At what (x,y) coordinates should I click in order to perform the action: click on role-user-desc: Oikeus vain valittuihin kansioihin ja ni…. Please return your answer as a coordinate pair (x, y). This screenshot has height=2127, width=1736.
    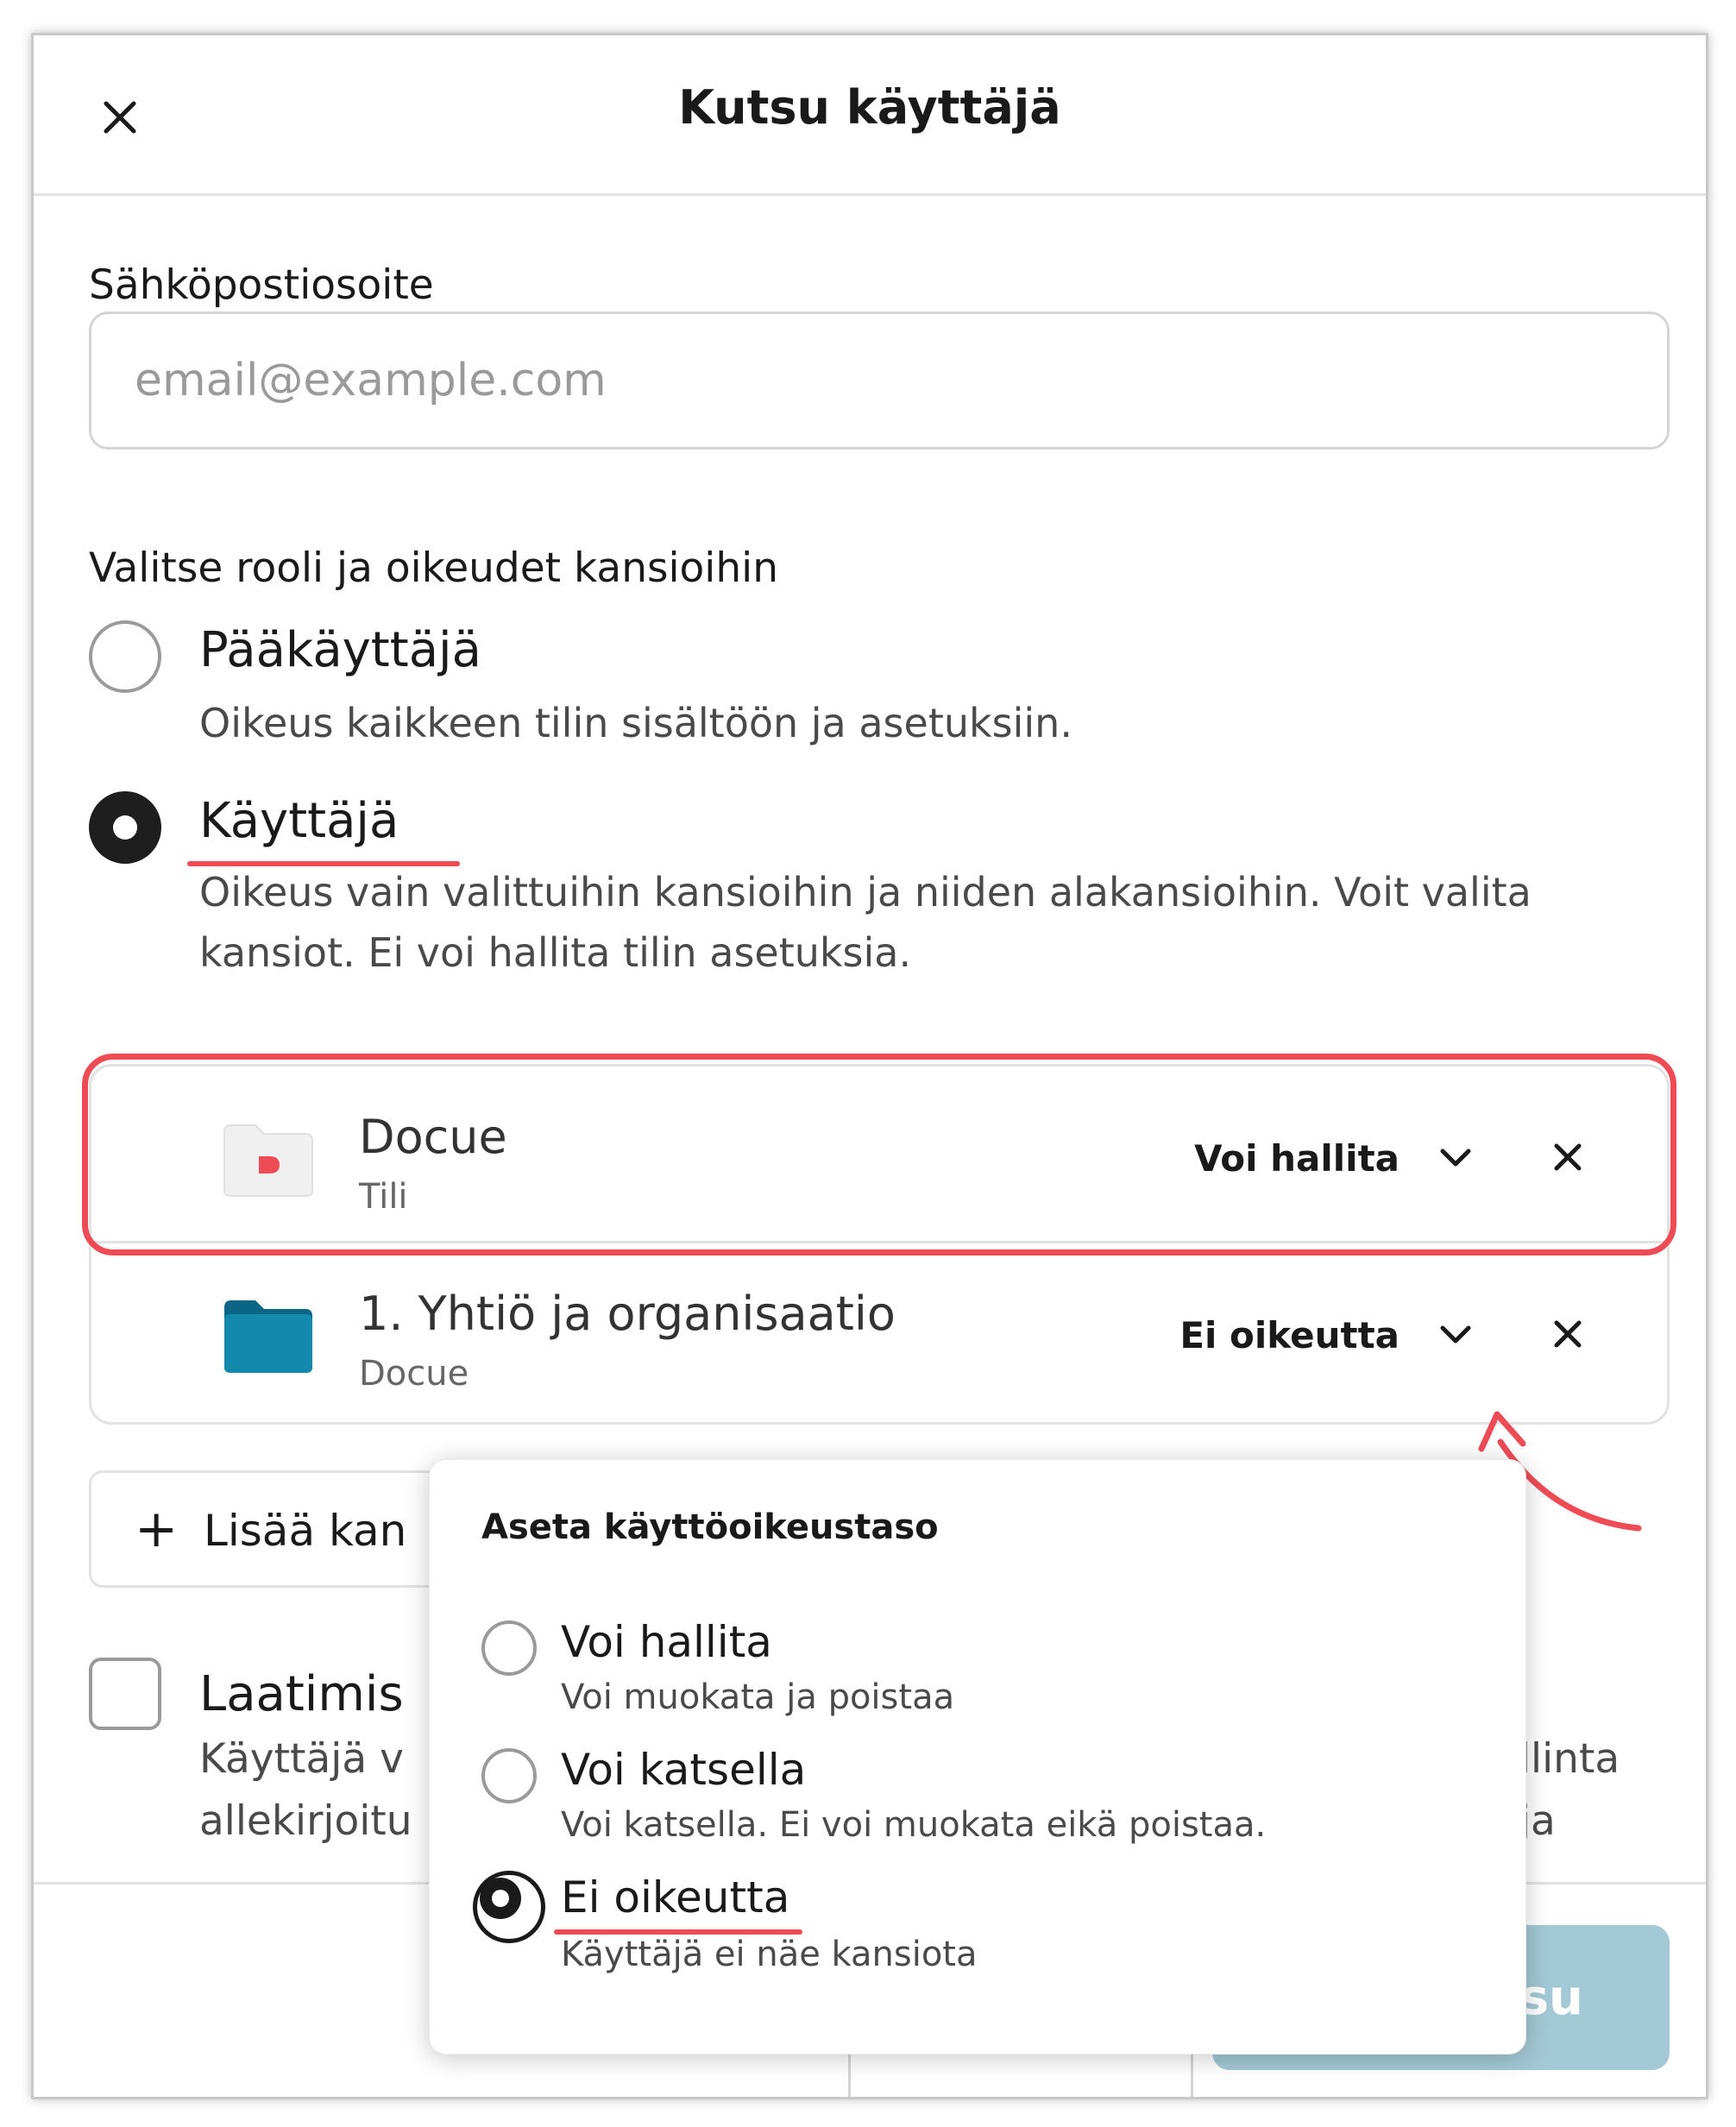
    Looking at the image, I should click on (865, 922).